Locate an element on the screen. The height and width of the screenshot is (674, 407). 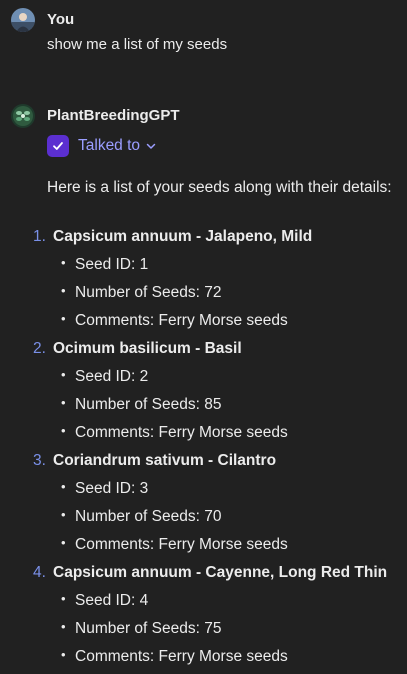
seed-detail-text: Number of Seeds: 85 is located at coordinates (148, 404).